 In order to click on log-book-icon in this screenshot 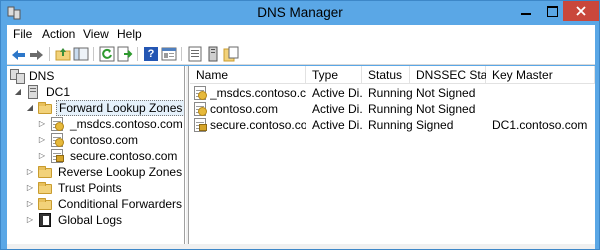, I will do `click(45, 220)`.